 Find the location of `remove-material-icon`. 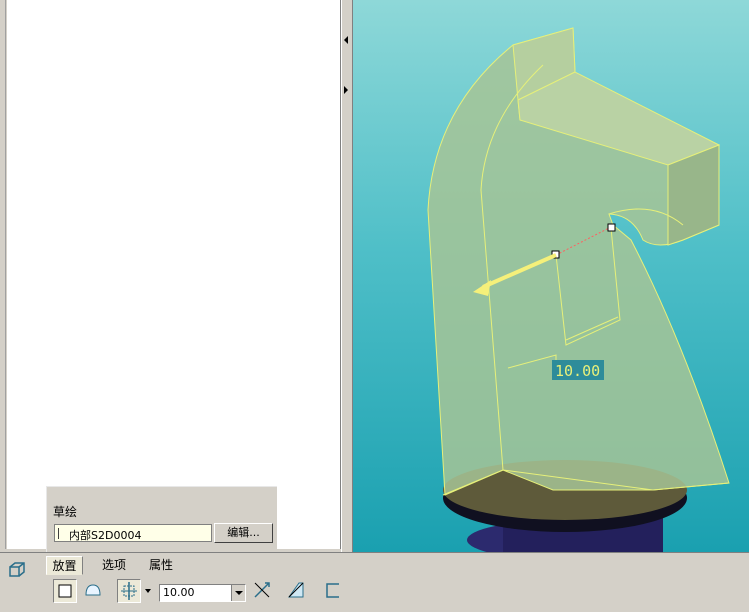

remove-material-icon is located at coordinates (296, 590).